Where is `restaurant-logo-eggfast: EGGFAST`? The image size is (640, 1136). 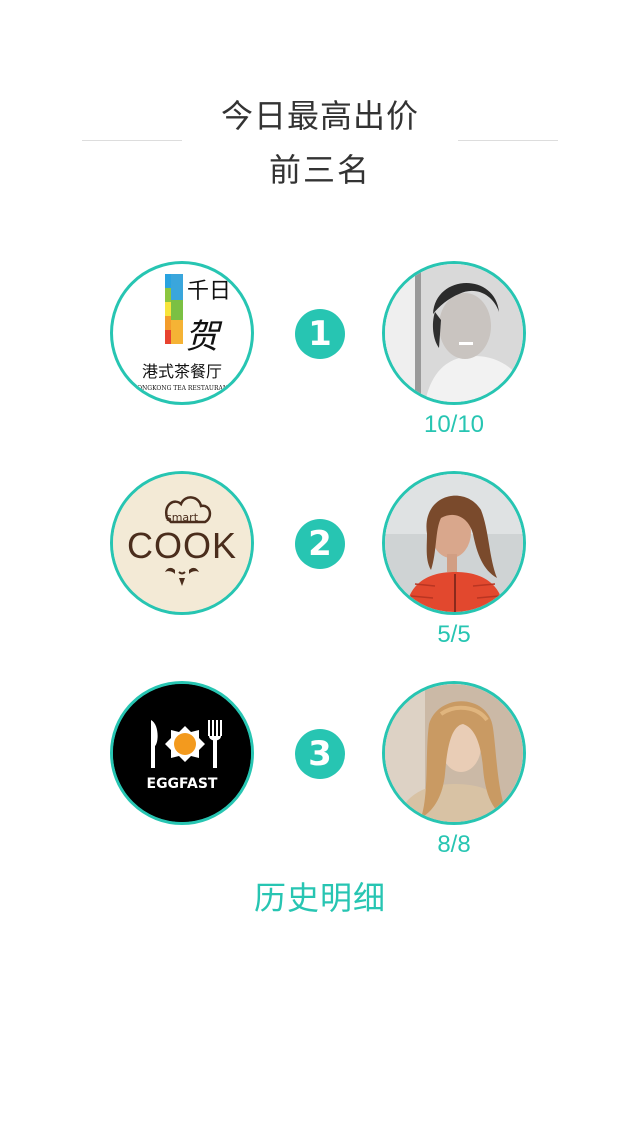
restaurant-logo-eggfast: EGGFAST is located at coordinates (182, 753).